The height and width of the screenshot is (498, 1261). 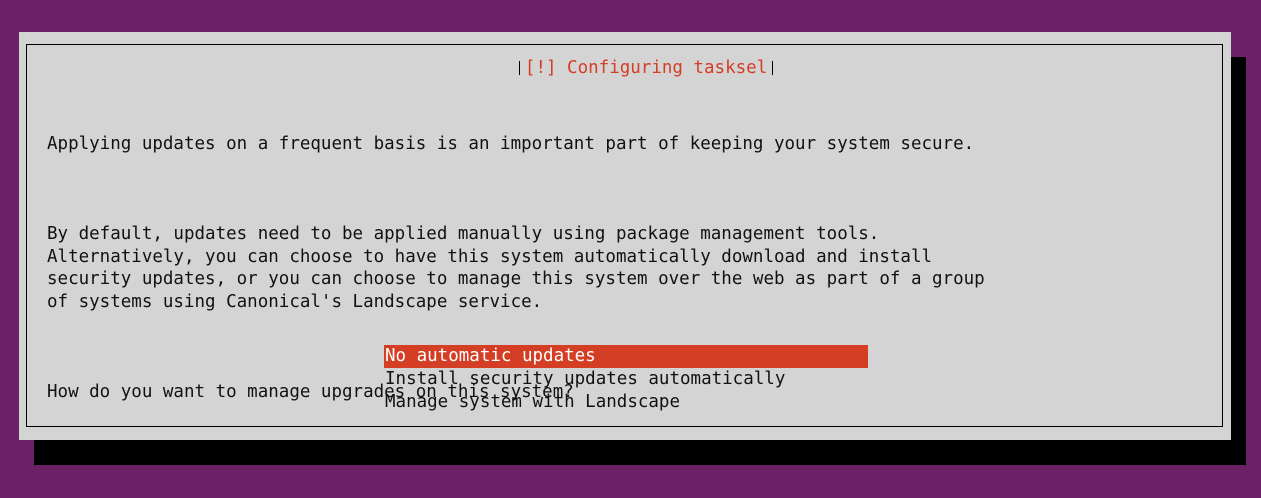 What do you see at coordinates (626, 356) in the screenshot?
I see `option-no-automatic-updates: No automatic updates` at bounding box center [626, 356].